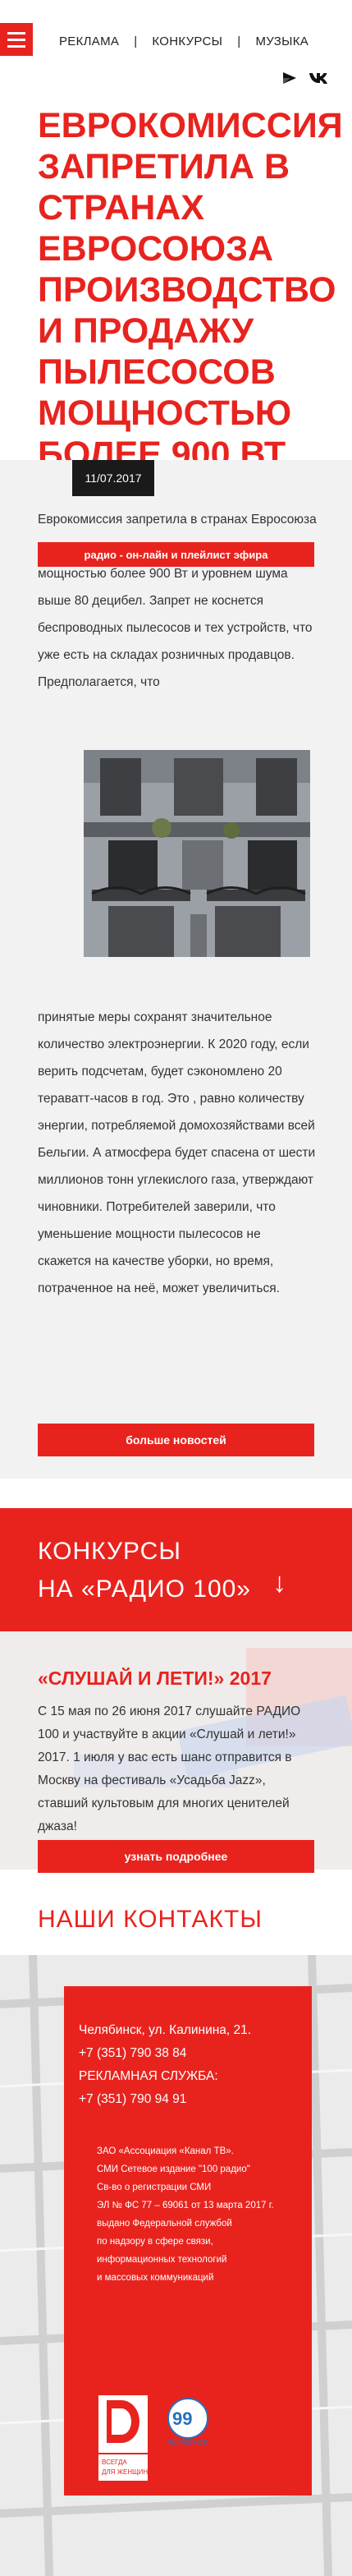  I want to click on contests-heading-line: КОНКУРСЫ, so click(109, 1551).